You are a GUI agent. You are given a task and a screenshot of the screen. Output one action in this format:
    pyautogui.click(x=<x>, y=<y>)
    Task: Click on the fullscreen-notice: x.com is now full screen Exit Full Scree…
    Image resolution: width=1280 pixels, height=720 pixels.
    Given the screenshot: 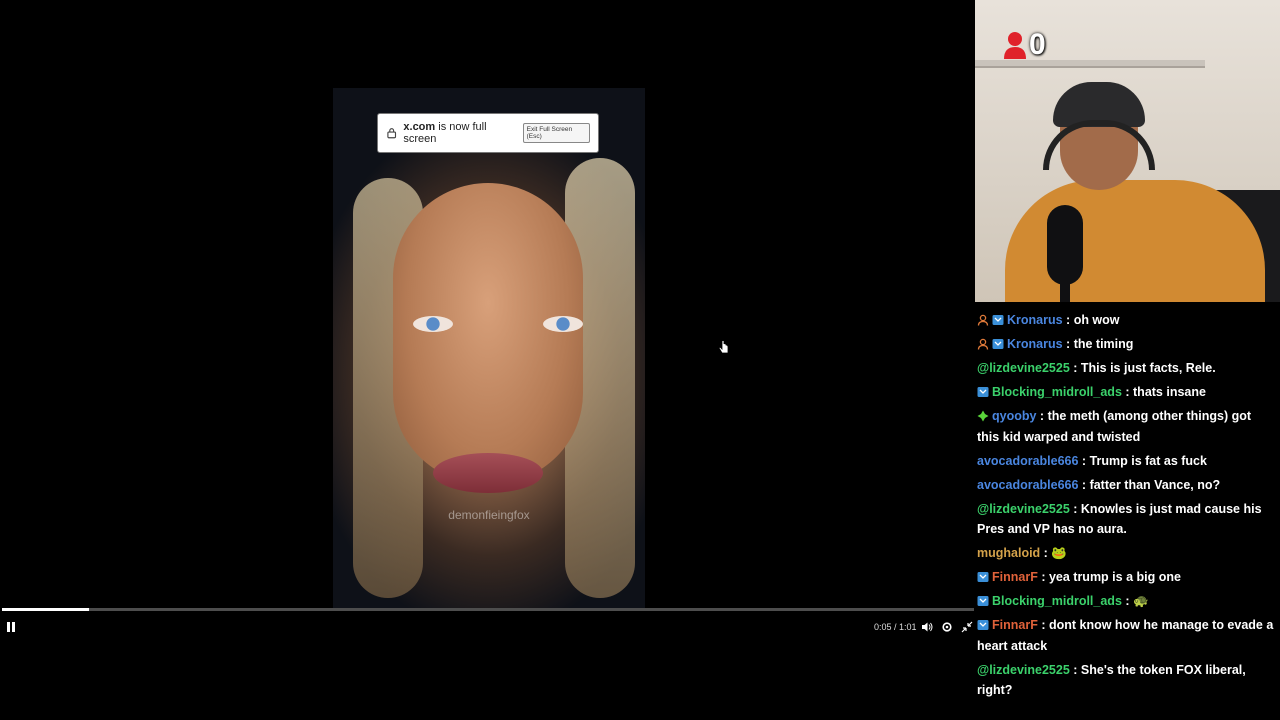 What is the action you would take?
    pyautogui.click(x=488, y=133)
    